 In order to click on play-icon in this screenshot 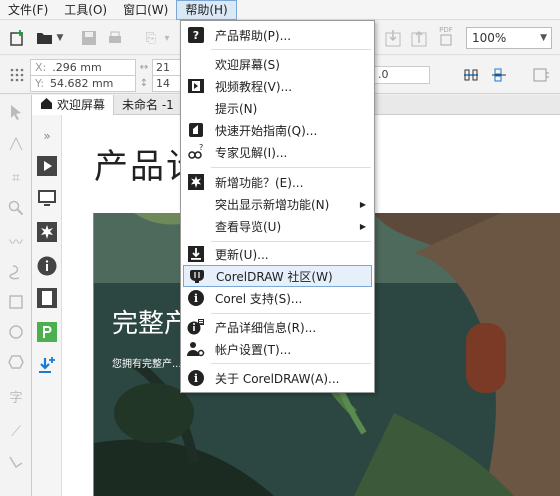, I will do `click(47, 166)`.